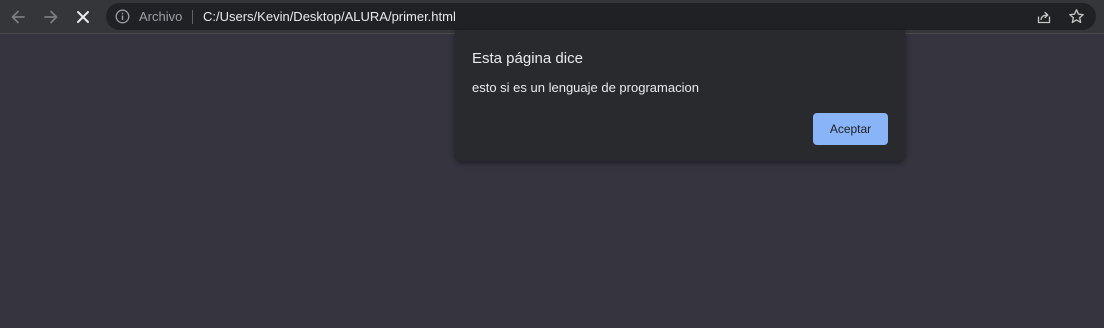 The width and height of the screenshot is (1104, 328). What do you see at coordinates (1044, 17) in the screenshot?
I see `share-icon` at bounding box center [1044, 17].